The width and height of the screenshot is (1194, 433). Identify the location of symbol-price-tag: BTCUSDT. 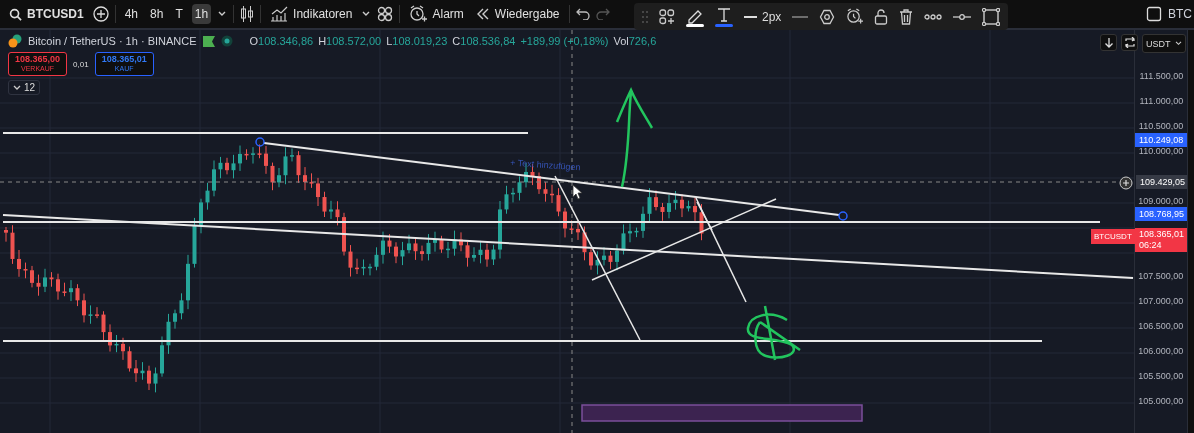
(1113, 236).